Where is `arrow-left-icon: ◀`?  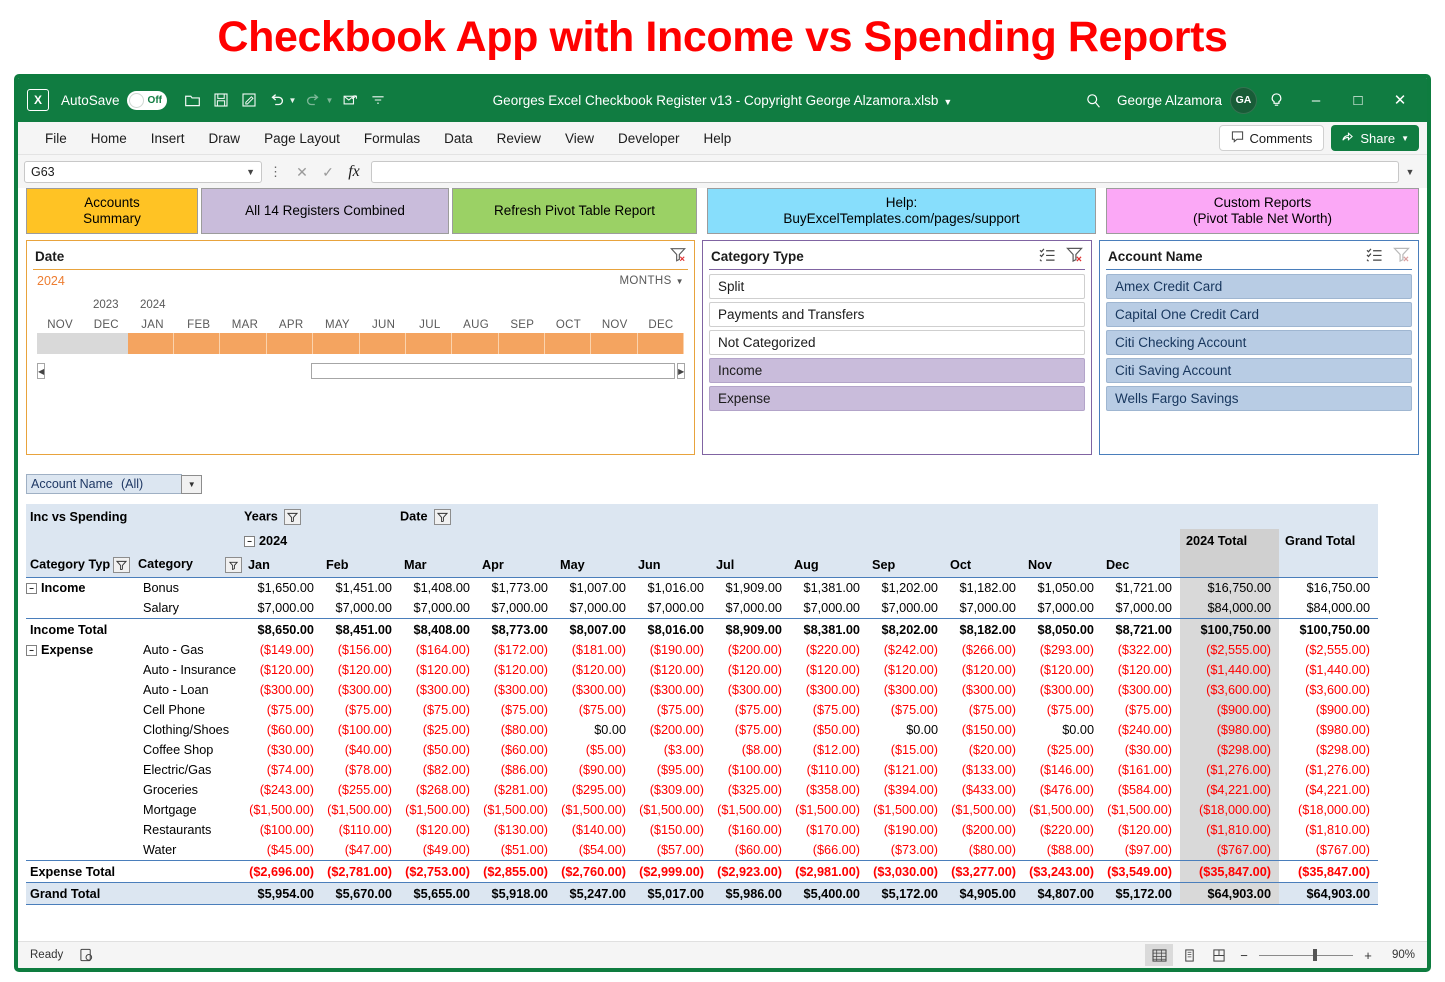
arrow-left-icon: ◀ is located at coordinates (41, 371).